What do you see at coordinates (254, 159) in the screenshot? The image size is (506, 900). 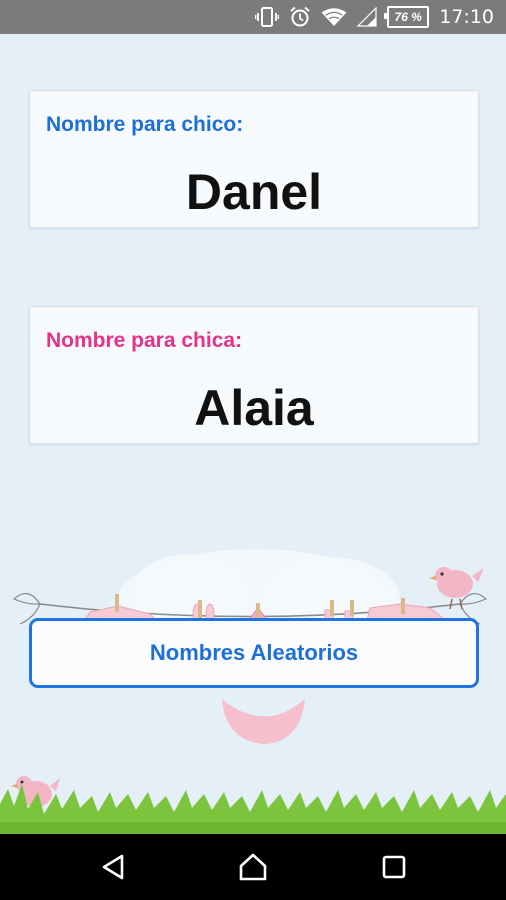 I see `boy-name-card: Nombre para chico: Danel` at bounding box center [254, 159].